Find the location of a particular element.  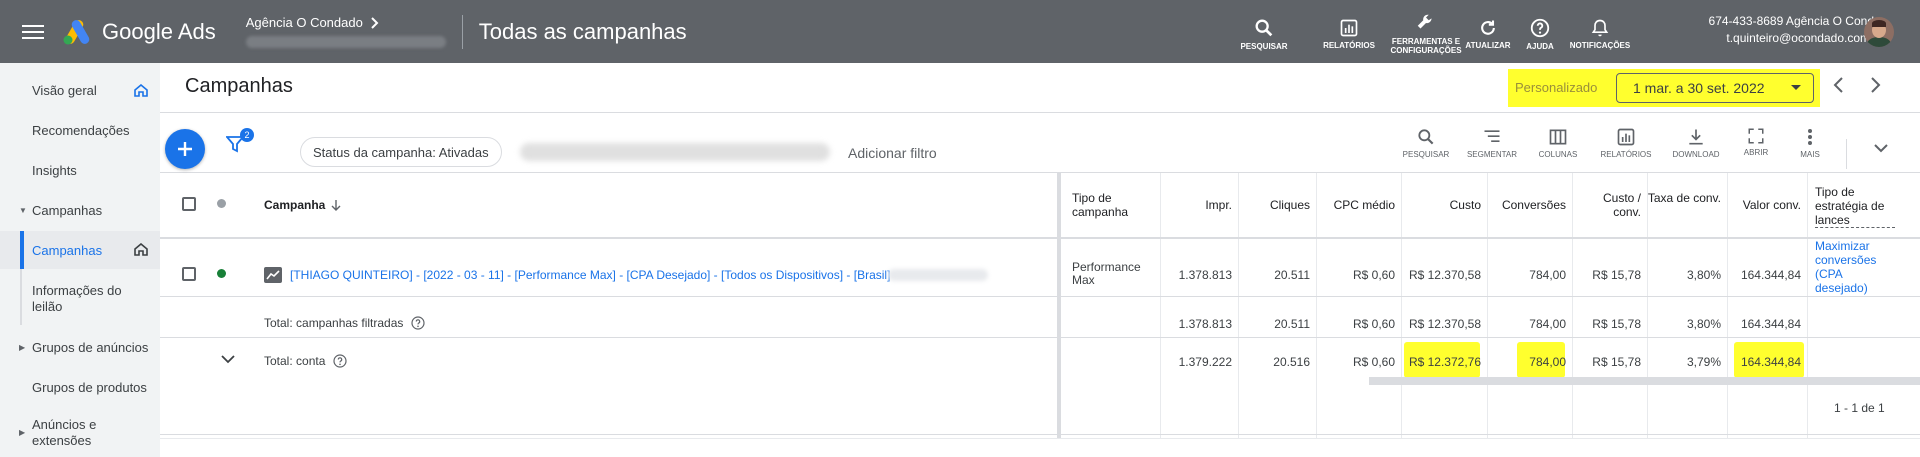

more-button: MAIS is located at coordinates (1810, 143).